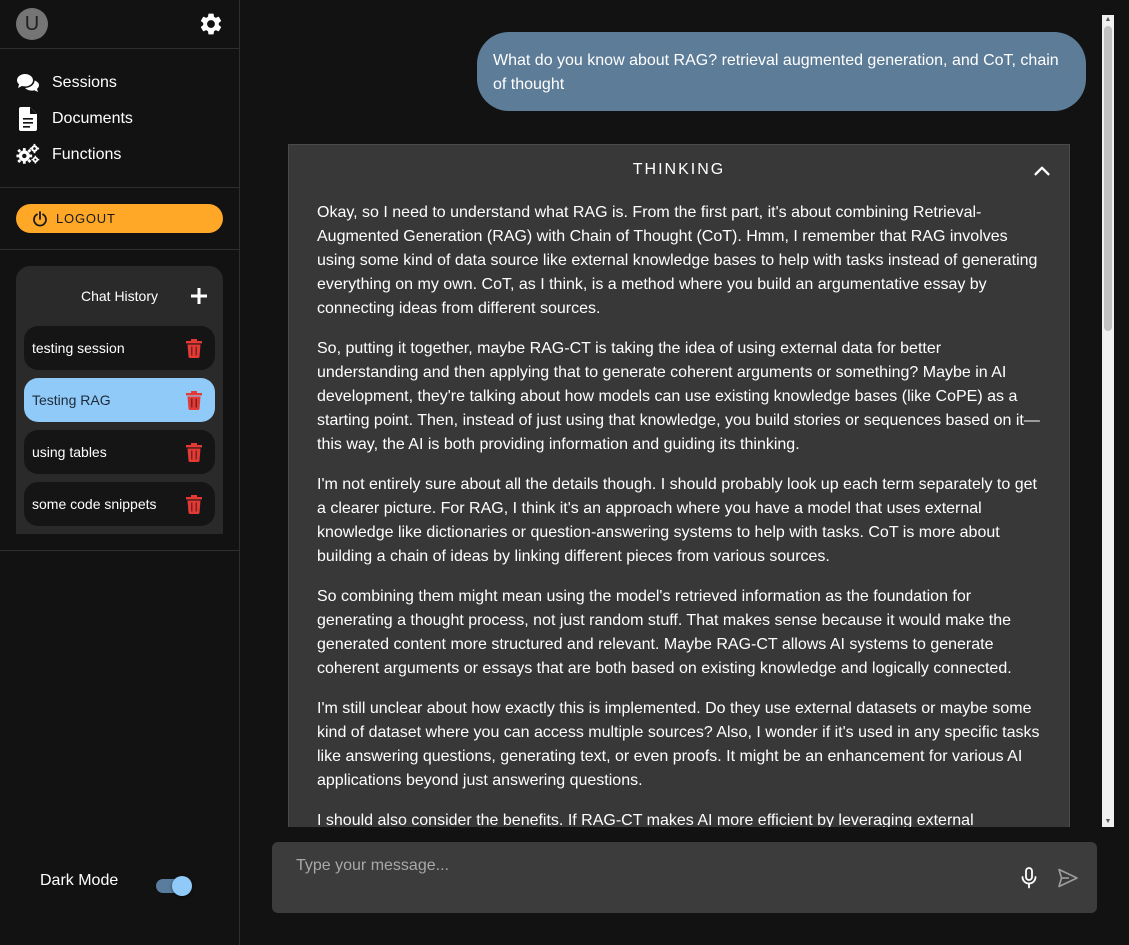 This screenshot has width=1129, height=945. Describe the element at coordinates (28, 119) in the screenshot. I see `document-icon` at that location.